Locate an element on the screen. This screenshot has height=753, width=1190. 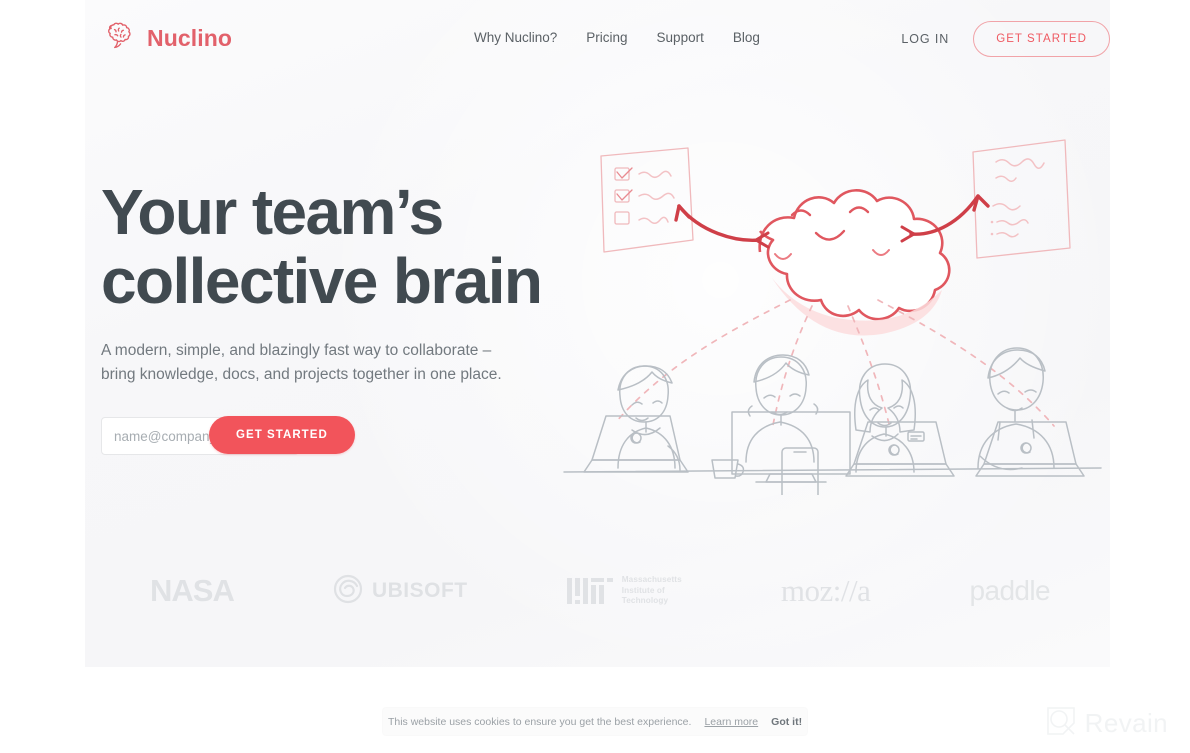
hero-get-started-button: GET STARTED is located at coordinates (282, 435).